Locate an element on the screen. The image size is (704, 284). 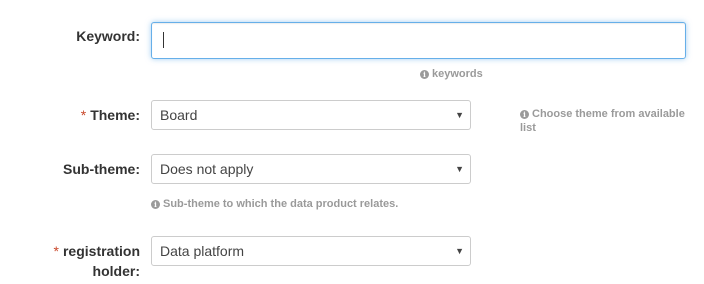
text-caret is located at coordinates (163, 40).